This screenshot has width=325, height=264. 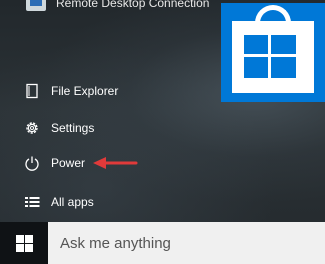 What do you see at coordinates (36, 5) in the screenshot?
I see `remote-desktop-icon` at bounding box center [36, 5].